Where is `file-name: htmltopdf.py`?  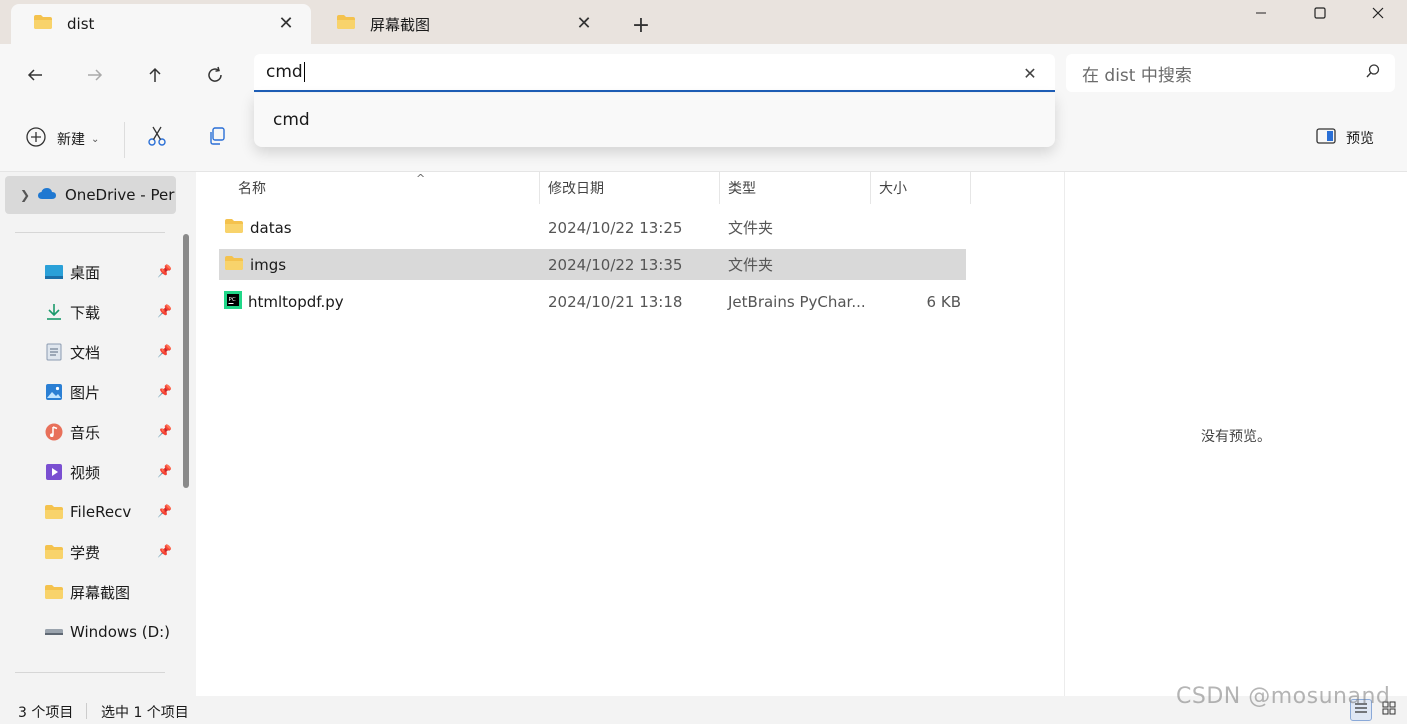
file-name: htmltopdf.py is located at coordinates (296, 301).